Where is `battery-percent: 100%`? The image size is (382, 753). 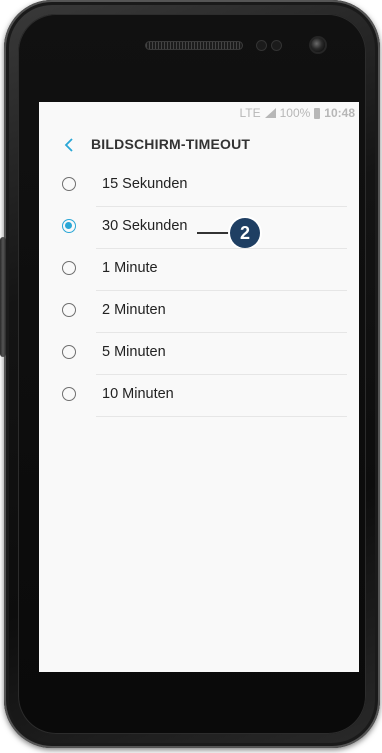
battery-percent: 100% is located at coordinates (295, 113).